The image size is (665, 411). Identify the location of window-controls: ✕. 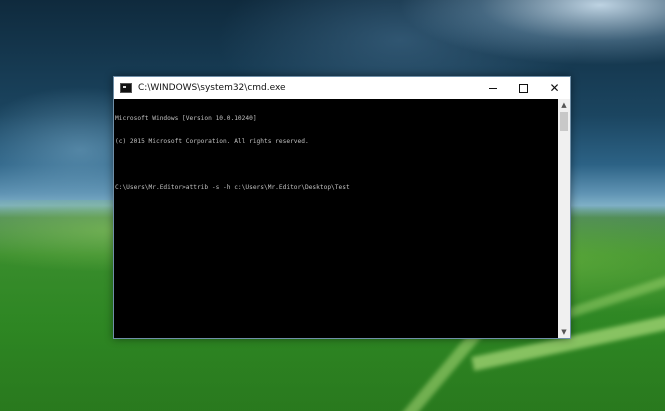
(523, 88).